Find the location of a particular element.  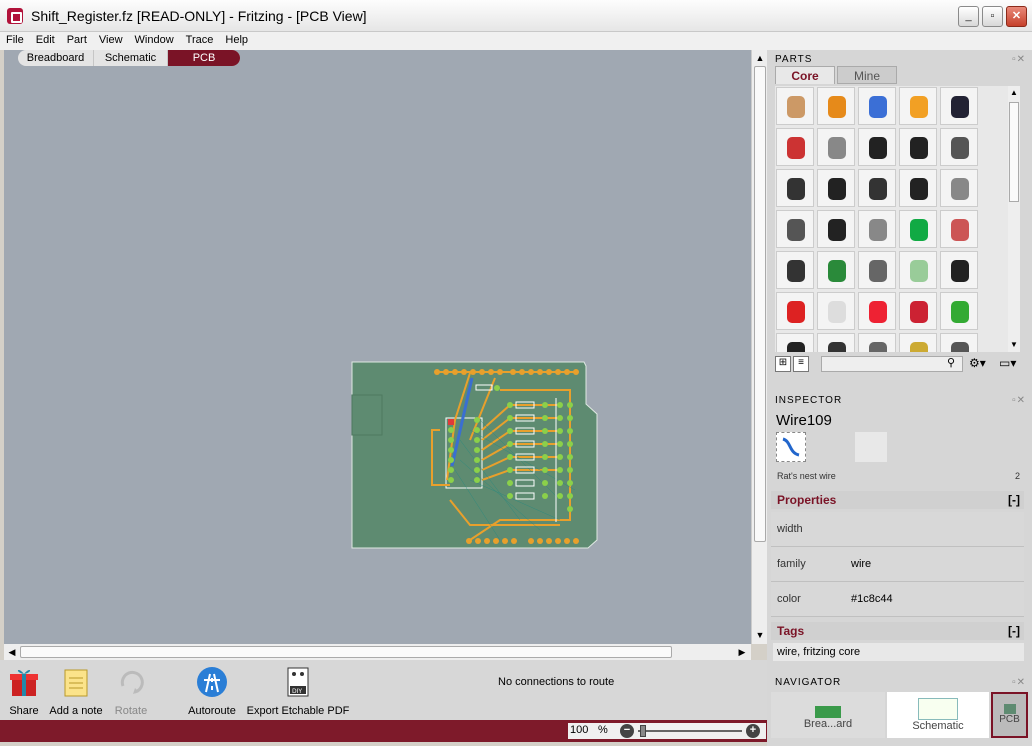

parts-scrollbar: ▲ ▼ is located at coordinates (1014, 219).